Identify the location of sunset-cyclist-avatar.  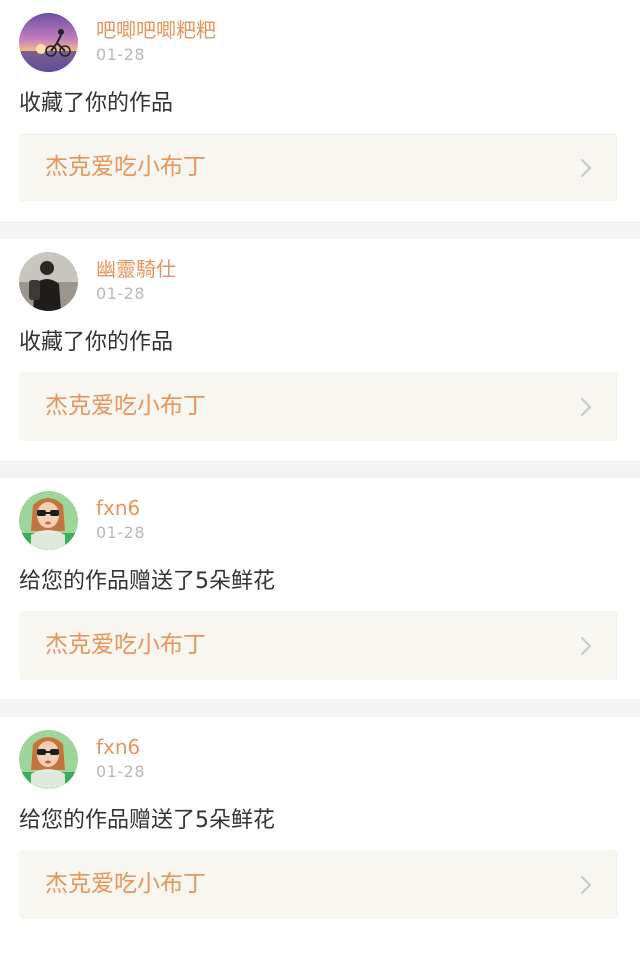
(48, 42).